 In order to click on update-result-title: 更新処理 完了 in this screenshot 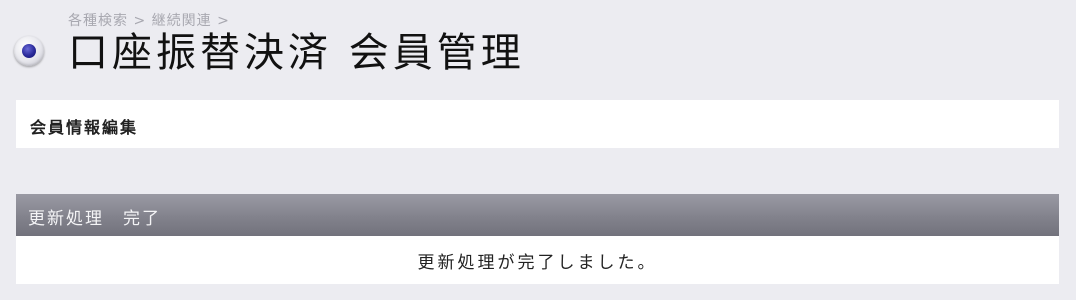, I will do `click(94, 219)`.